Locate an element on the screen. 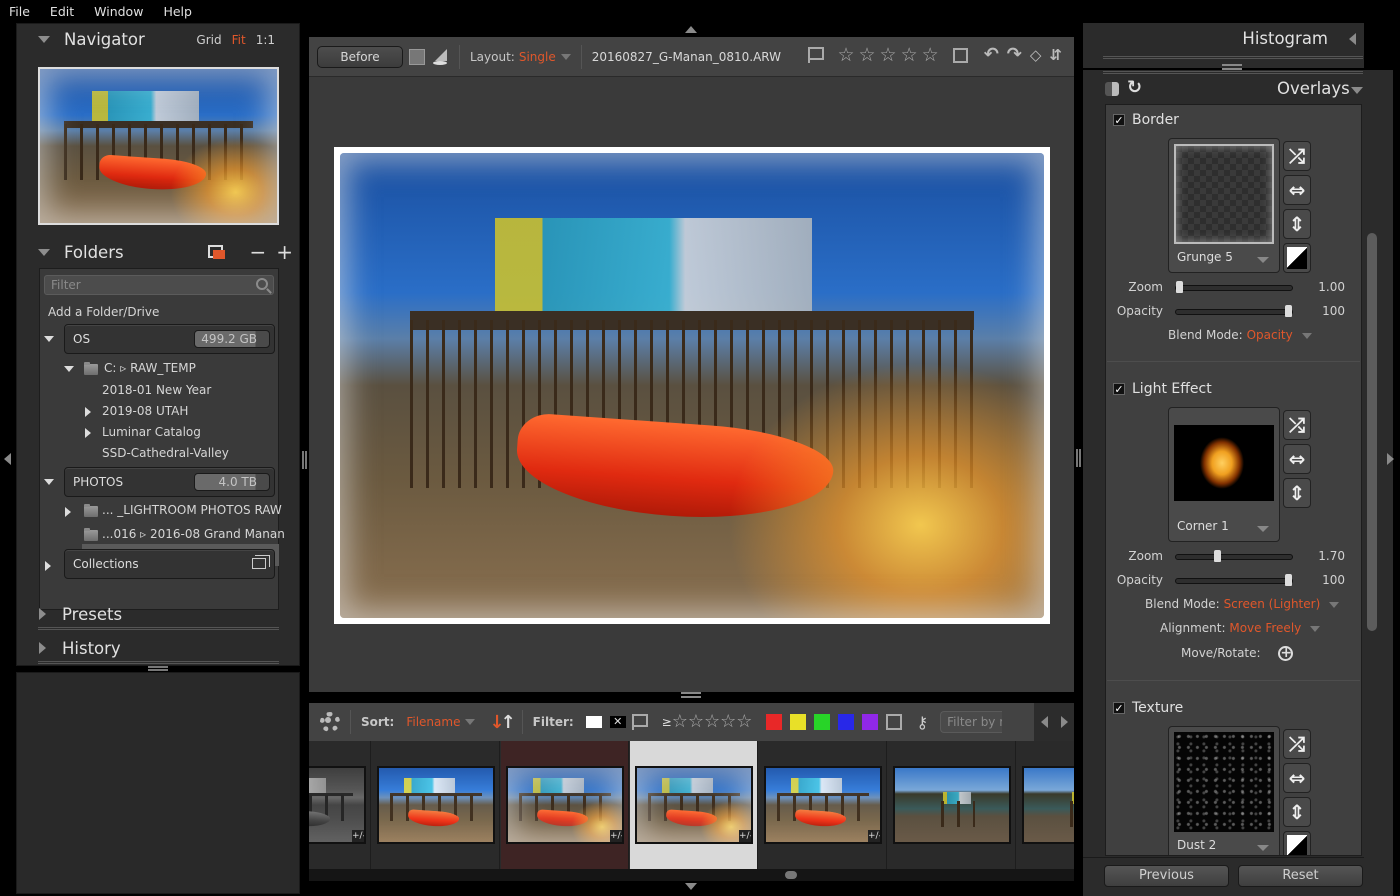 This screenshot has width=1400, height=896. navigator-header: Navigator Grid Fit 1:1 is located at coordinates (159, 39).